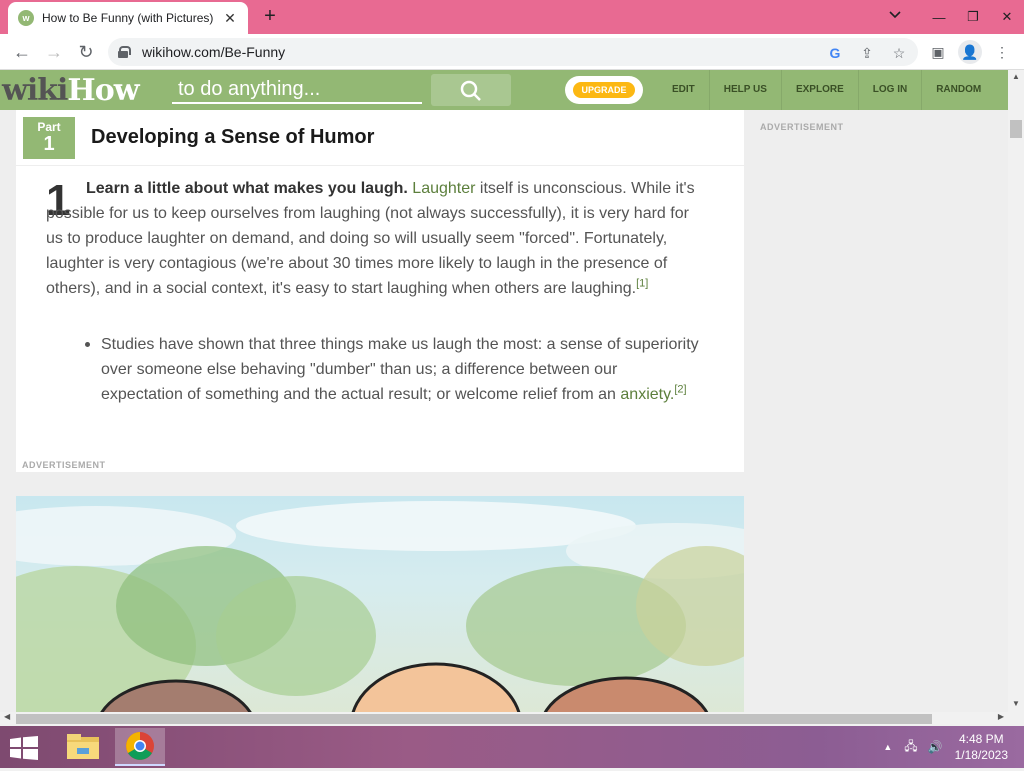 Image resolution: width=1024 pixels, height=771 pixels. What do you see at coordinates (233, 137) in the screenshot?
I see `part-title: Developing a Sense of Humor` at bounding box center [233, 137].